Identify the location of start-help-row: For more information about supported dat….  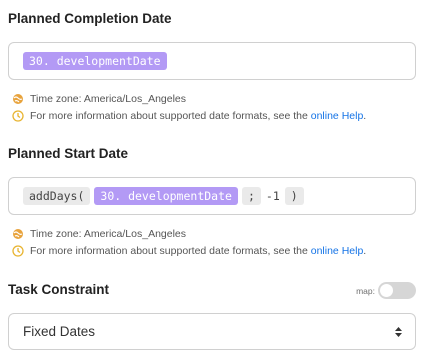
(189, 251).